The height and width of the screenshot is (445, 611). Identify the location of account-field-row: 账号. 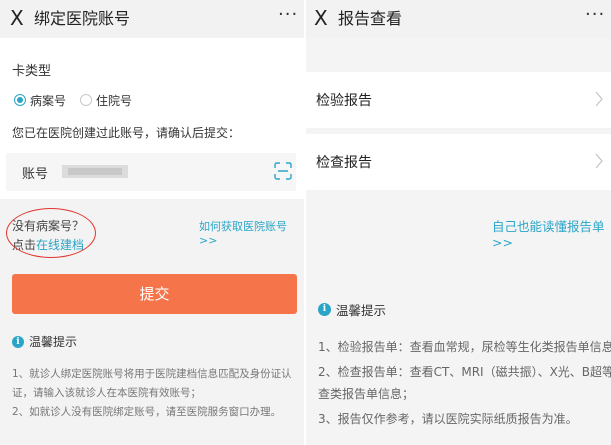
(151, 172).